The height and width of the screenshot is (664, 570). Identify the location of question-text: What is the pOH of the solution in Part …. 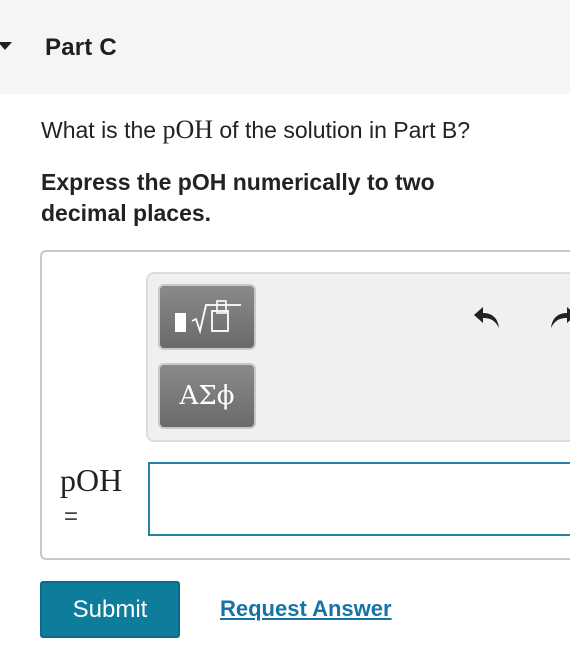
(255, 130).